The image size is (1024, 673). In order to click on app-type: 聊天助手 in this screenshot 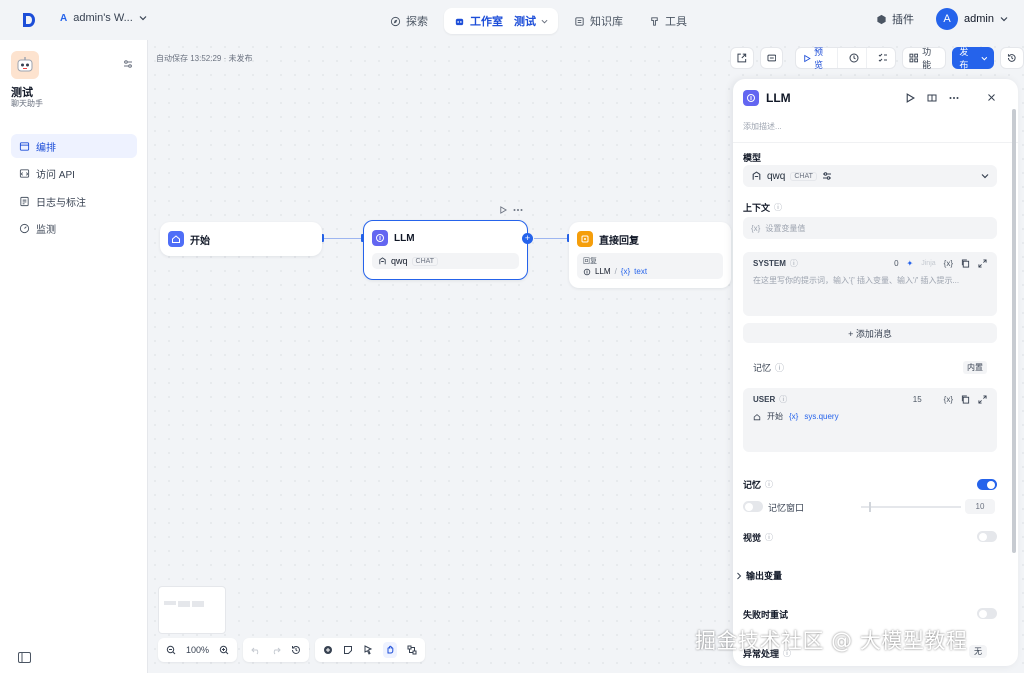, I will do `click(27, 103)`.